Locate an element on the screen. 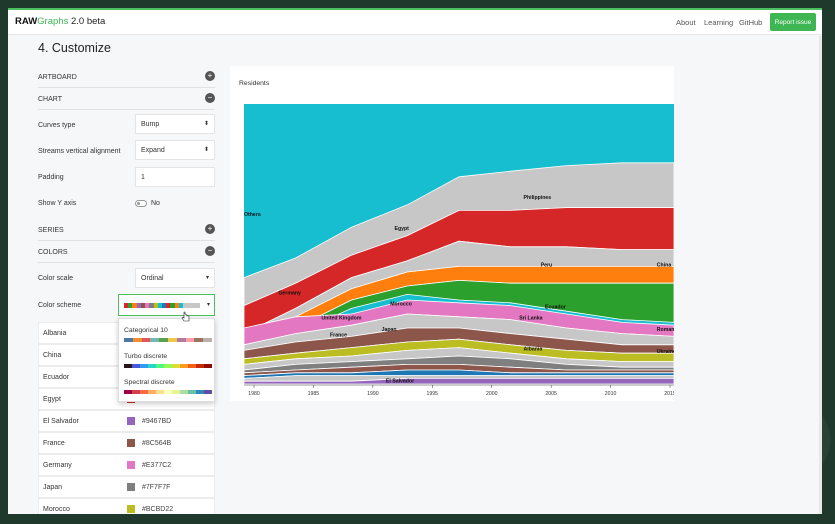 This screenshot has height=524, width=835. report-issue-button: Report issue is located at coordinates (793, 22).